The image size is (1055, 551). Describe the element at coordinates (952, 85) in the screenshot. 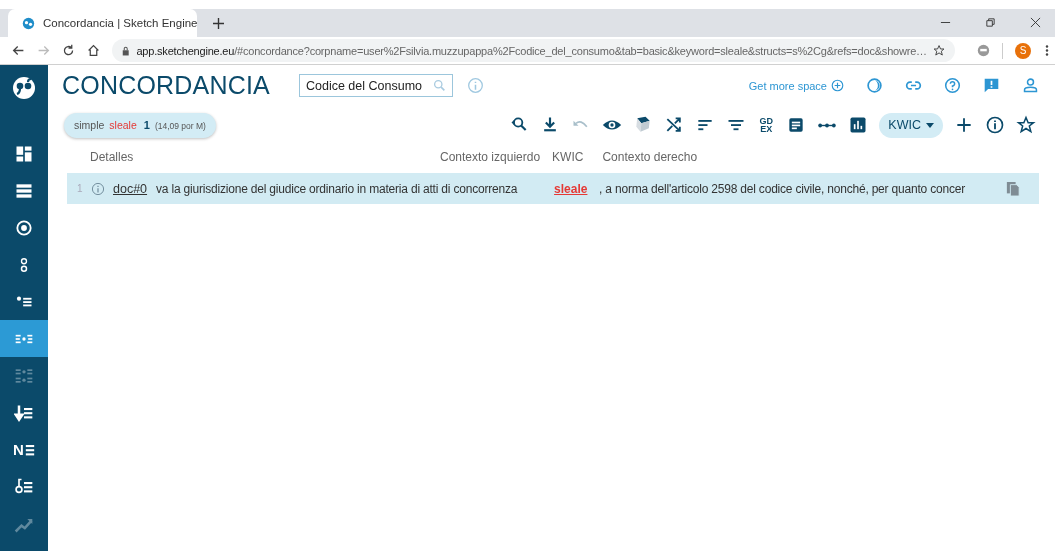

I see `help-icon` at that location.